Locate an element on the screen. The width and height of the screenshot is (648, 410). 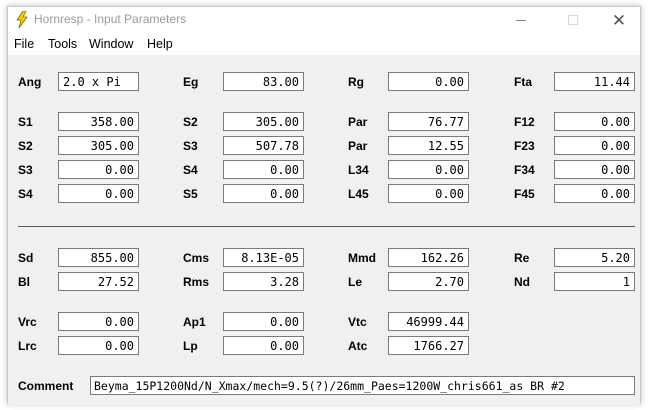
label-bl: Bl is located at coordinates (24, 282).